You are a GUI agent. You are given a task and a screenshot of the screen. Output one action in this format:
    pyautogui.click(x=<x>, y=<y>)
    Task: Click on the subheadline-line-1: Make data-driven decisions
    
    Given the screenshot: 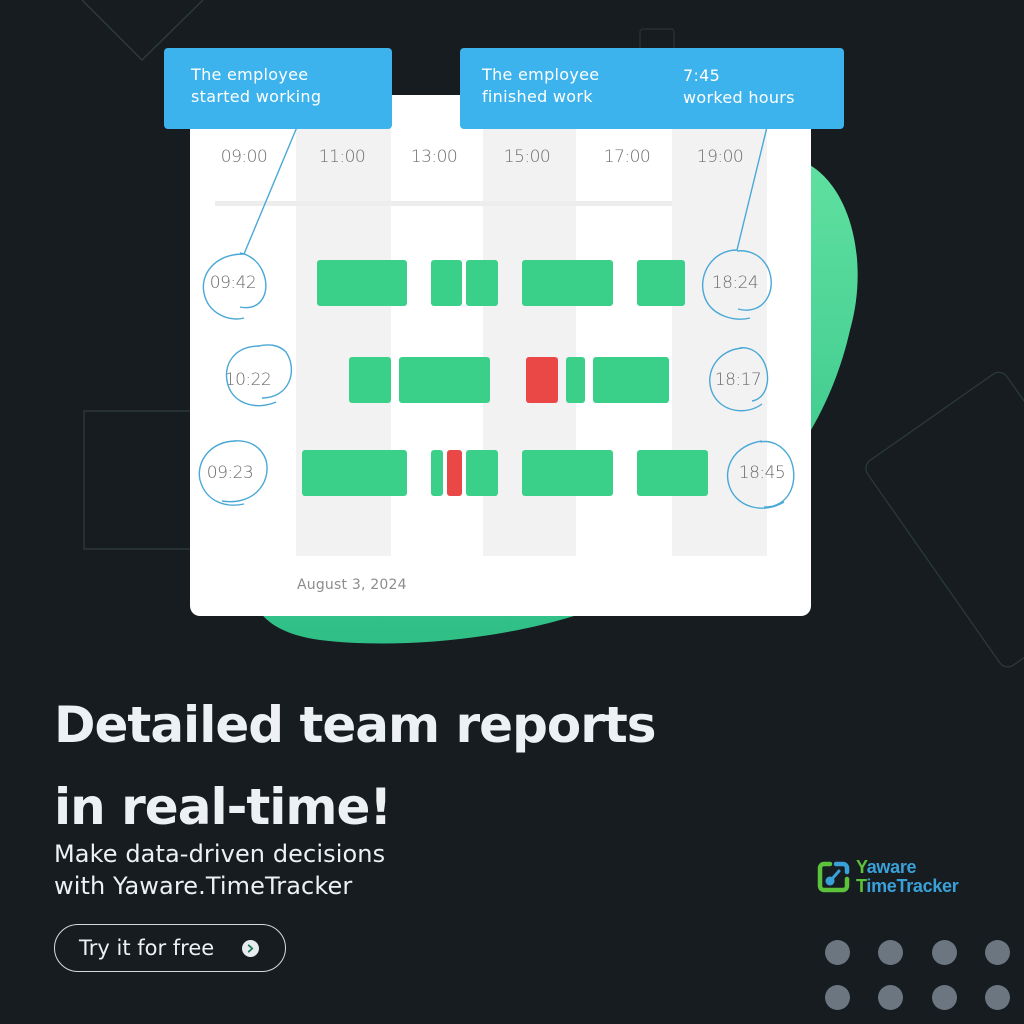 What is the action you would take?
    pyautogui.click(x=220, y=854)
    